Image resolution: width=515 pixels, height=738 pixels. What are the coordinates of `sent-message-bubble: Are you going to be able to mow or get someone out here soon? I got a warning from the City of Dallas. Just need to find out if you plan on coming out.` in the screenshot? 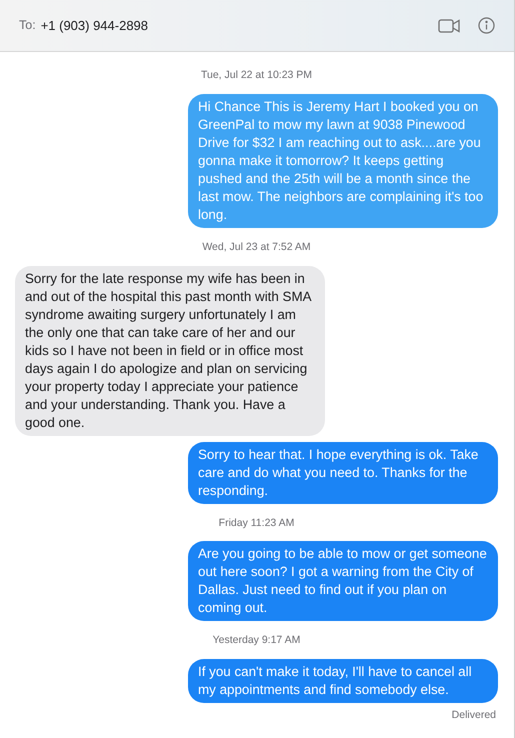 It's located at (343, 581).